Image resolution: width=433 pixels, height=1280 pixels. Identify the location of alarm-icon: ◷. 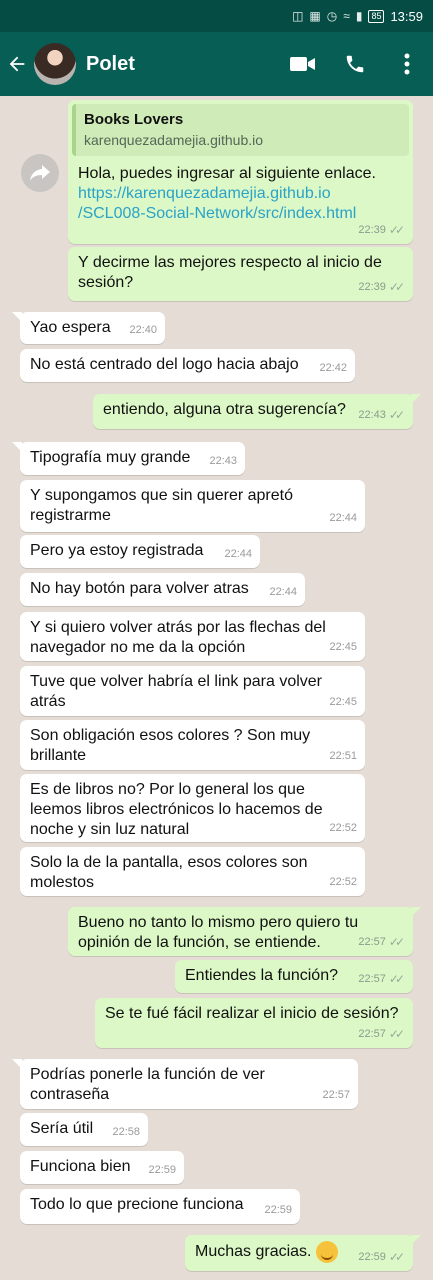
(332, 16).